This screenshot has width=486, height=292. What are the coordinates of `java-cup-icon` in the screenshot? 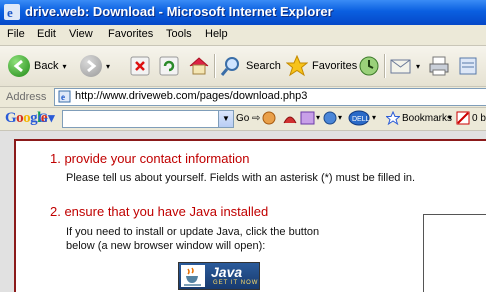 It's located at (193, 276).